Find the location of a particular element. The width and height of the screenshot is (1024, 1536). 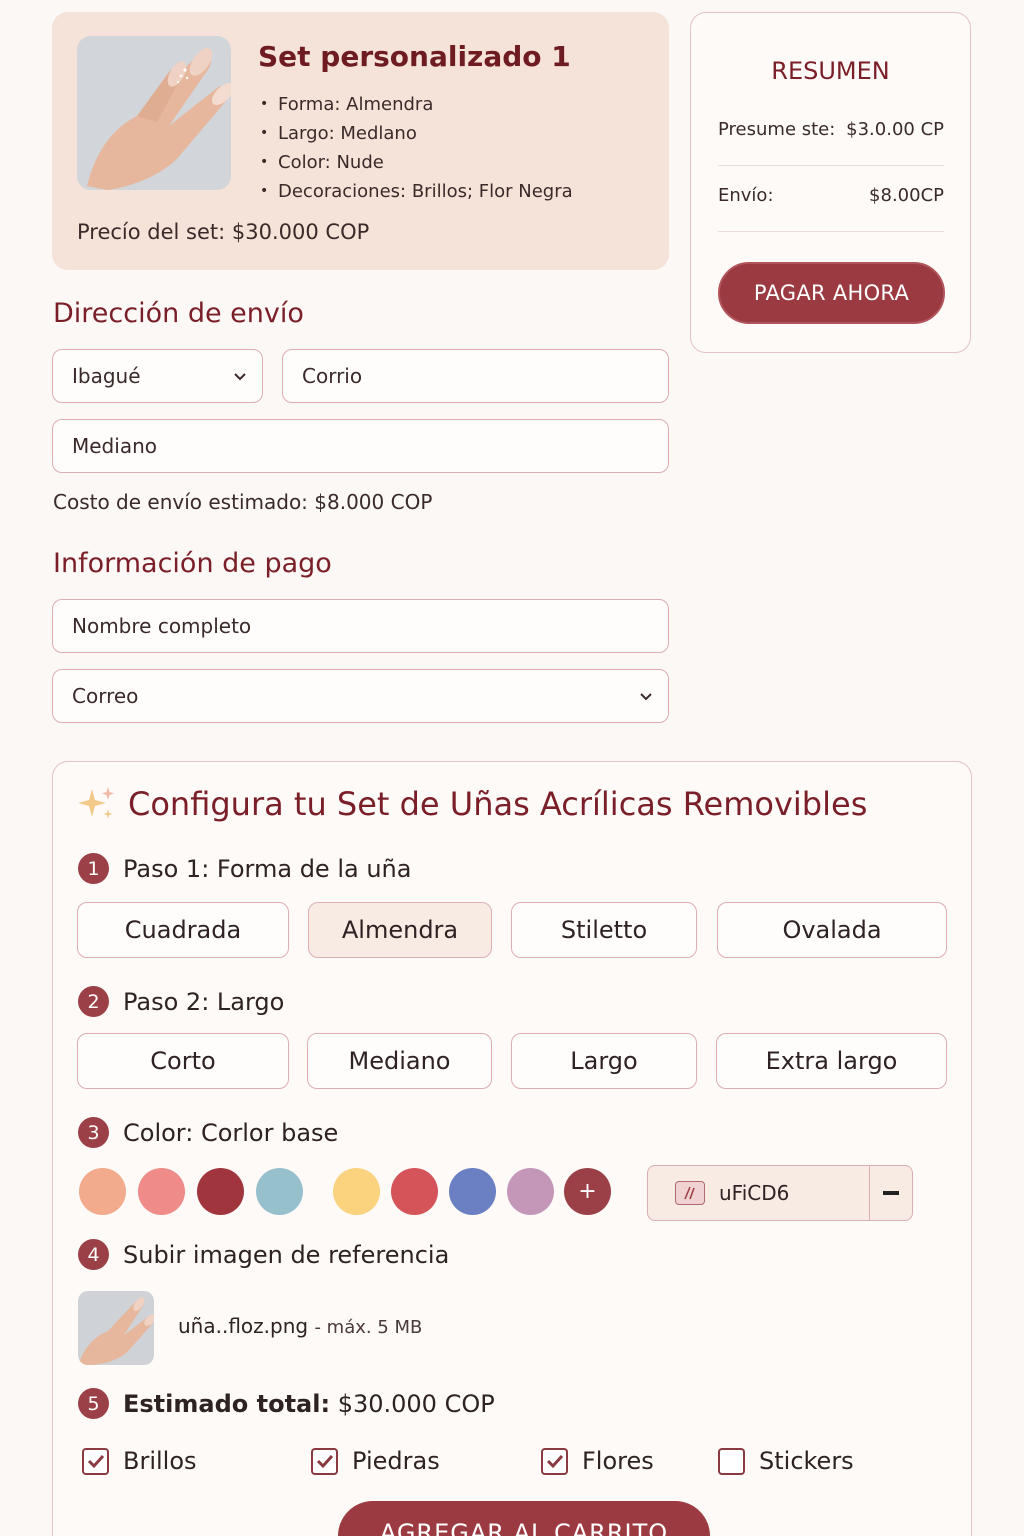

summary-shipping-row: Envío: $8.00CP is located at coordinates (831, 195).